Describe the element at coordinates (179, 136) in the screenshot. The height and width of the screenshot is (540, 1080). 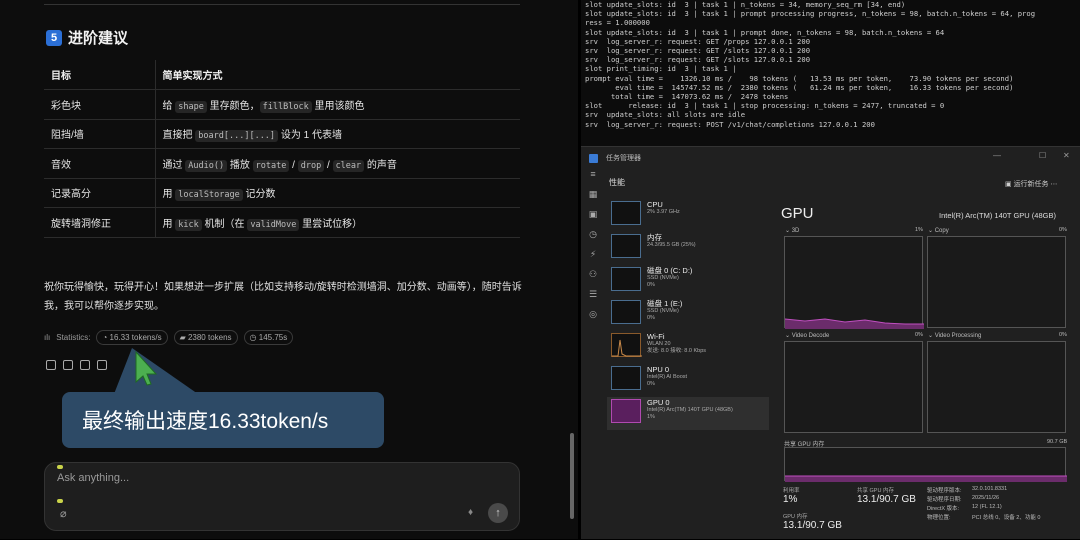
I see `impl-text: 直接把` at that location.